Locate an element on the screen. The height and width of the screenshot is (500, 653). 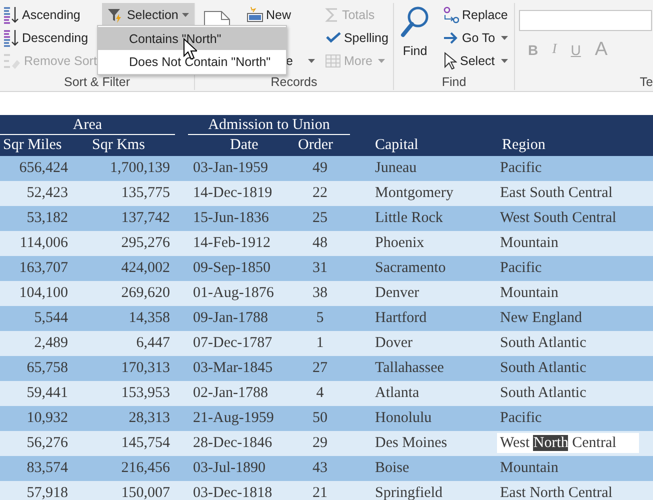
table-cell: 09-Jan-1788 is located at coordinates (230, 318).